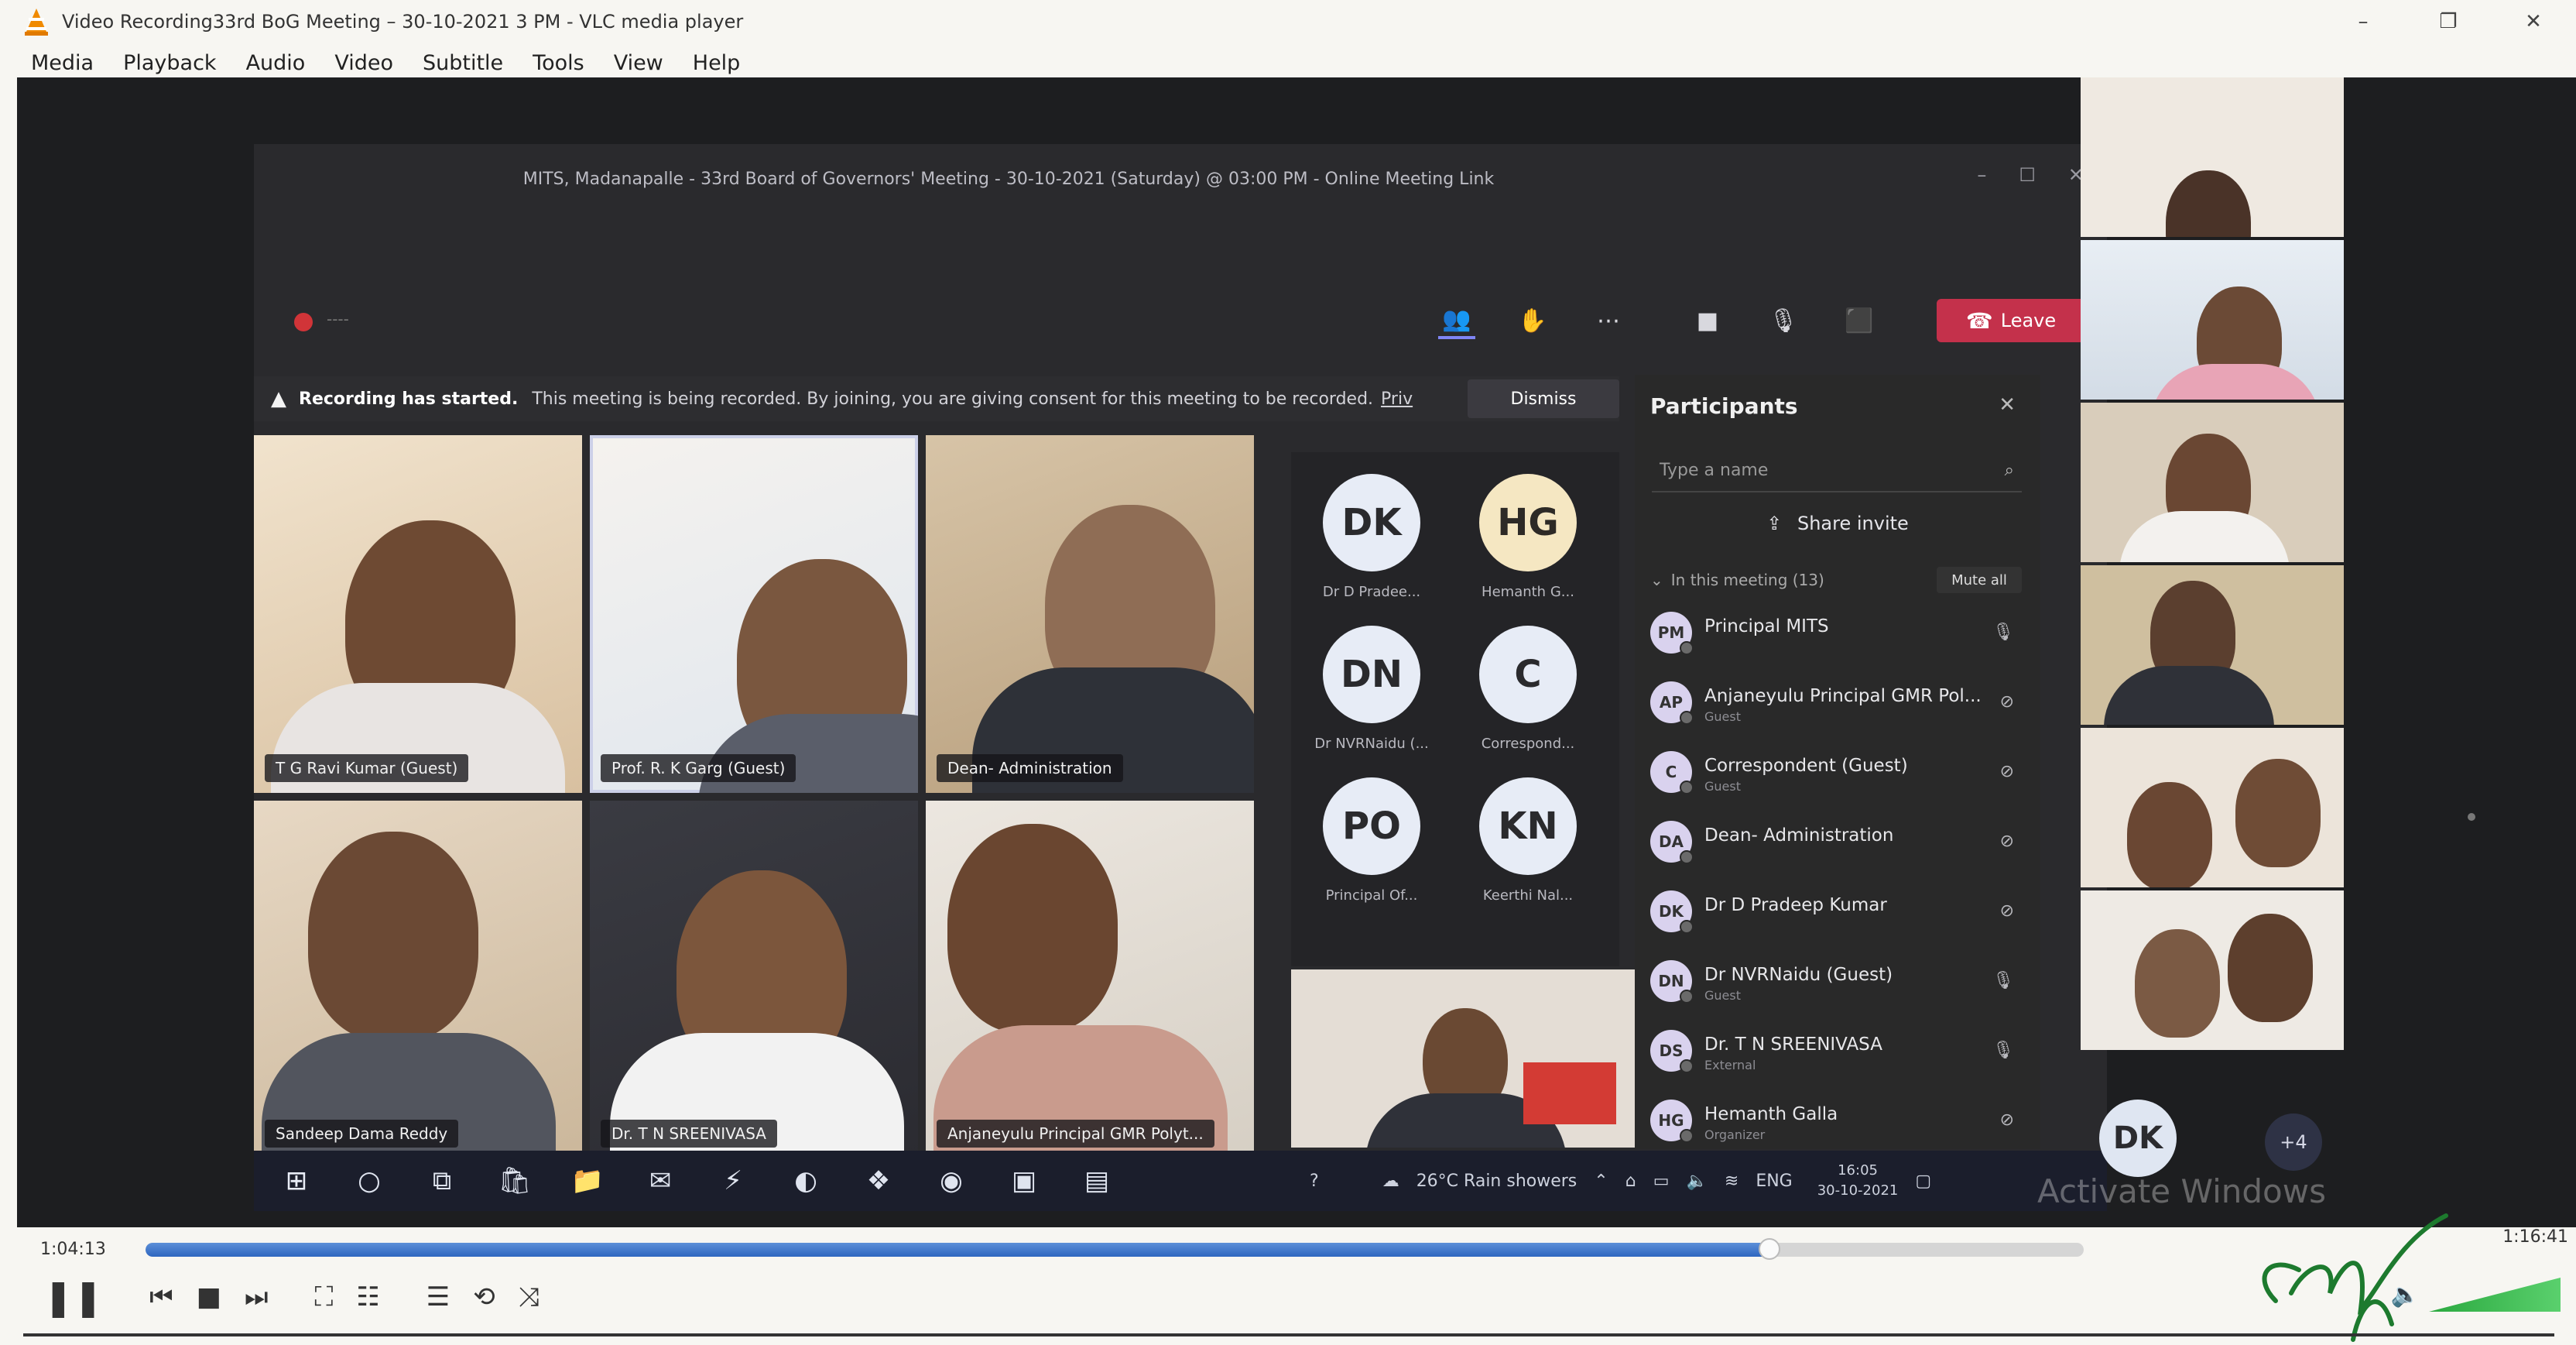 The height and width of the screenshot is (1345, 2576). What do you see at coordinates (1672, 1121) in the screenshot?
I see `avatar: HG` at bounding box center [1672, 1121].